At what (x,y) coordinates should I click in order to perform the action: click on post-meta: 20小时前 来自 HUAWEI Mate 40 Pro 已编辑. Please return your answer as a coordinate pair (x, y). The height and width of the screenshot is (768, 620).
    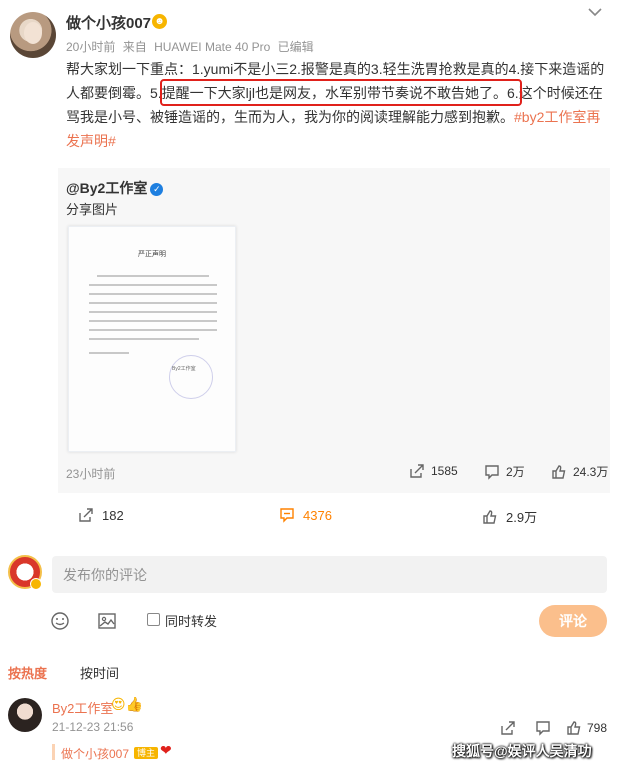
    Looking at the image, I should click on (192, 46).